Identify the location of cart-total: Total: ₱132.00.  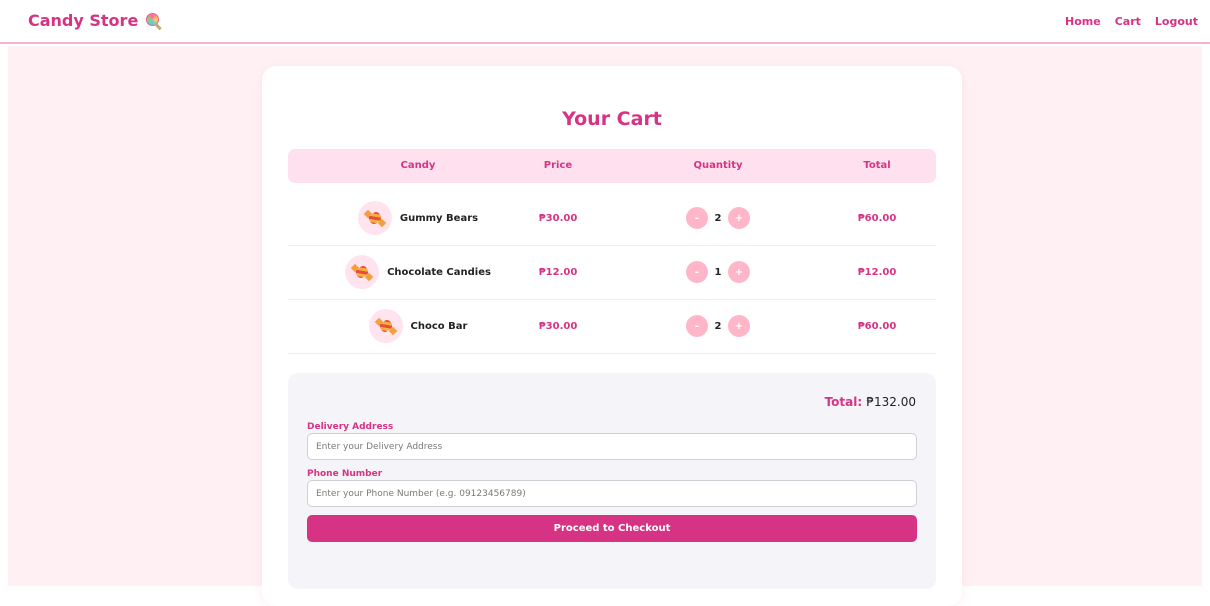
(870, 402).